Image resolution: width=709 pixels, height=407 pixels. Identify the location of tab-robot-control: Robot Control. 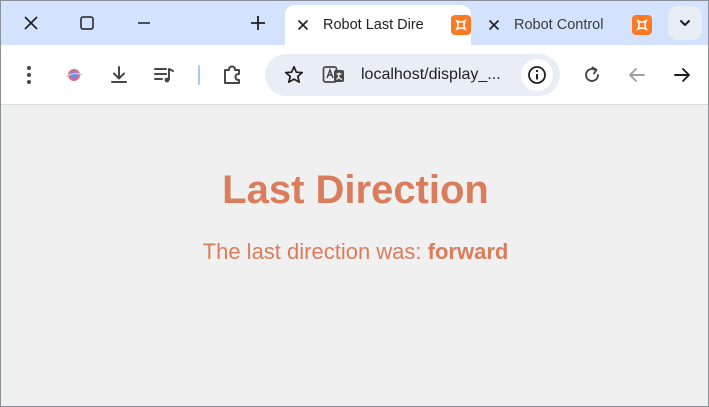
(567, 25).